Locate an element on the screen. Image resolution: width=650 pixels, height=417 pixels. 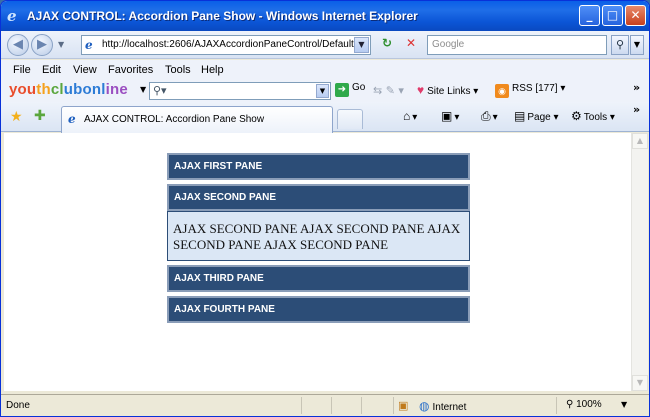
toolbar-search-dropdown: ▼ is located at coordinates (322, 91).